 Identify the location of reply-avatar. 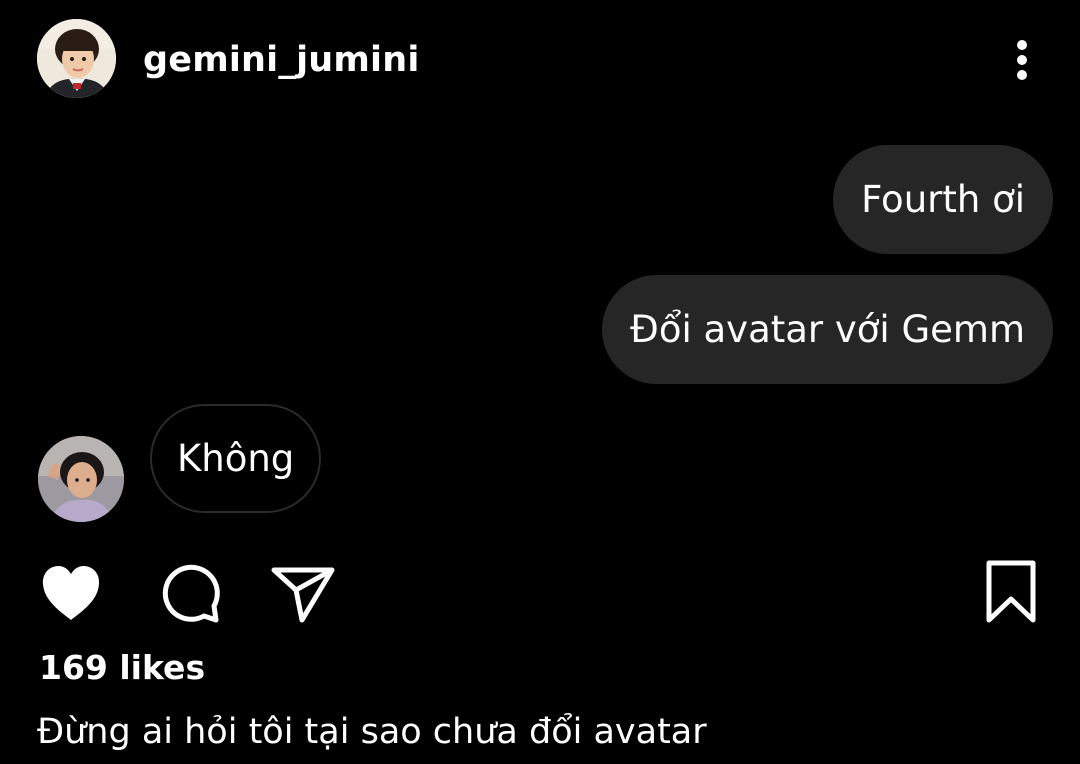
(81, 479).